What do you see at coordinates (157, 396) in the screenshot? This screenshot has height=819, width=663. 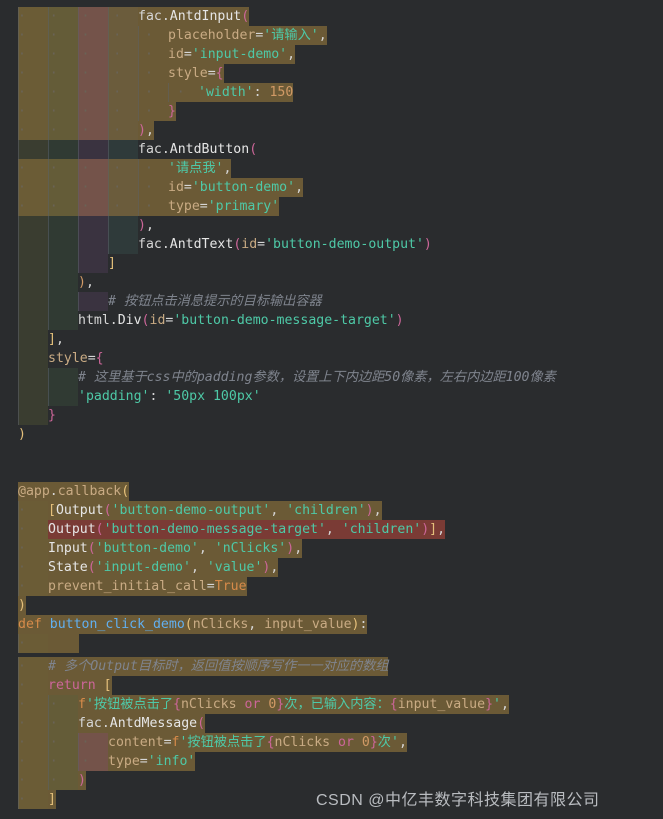 I see `code-token: :` at bounding box center [157, 396].